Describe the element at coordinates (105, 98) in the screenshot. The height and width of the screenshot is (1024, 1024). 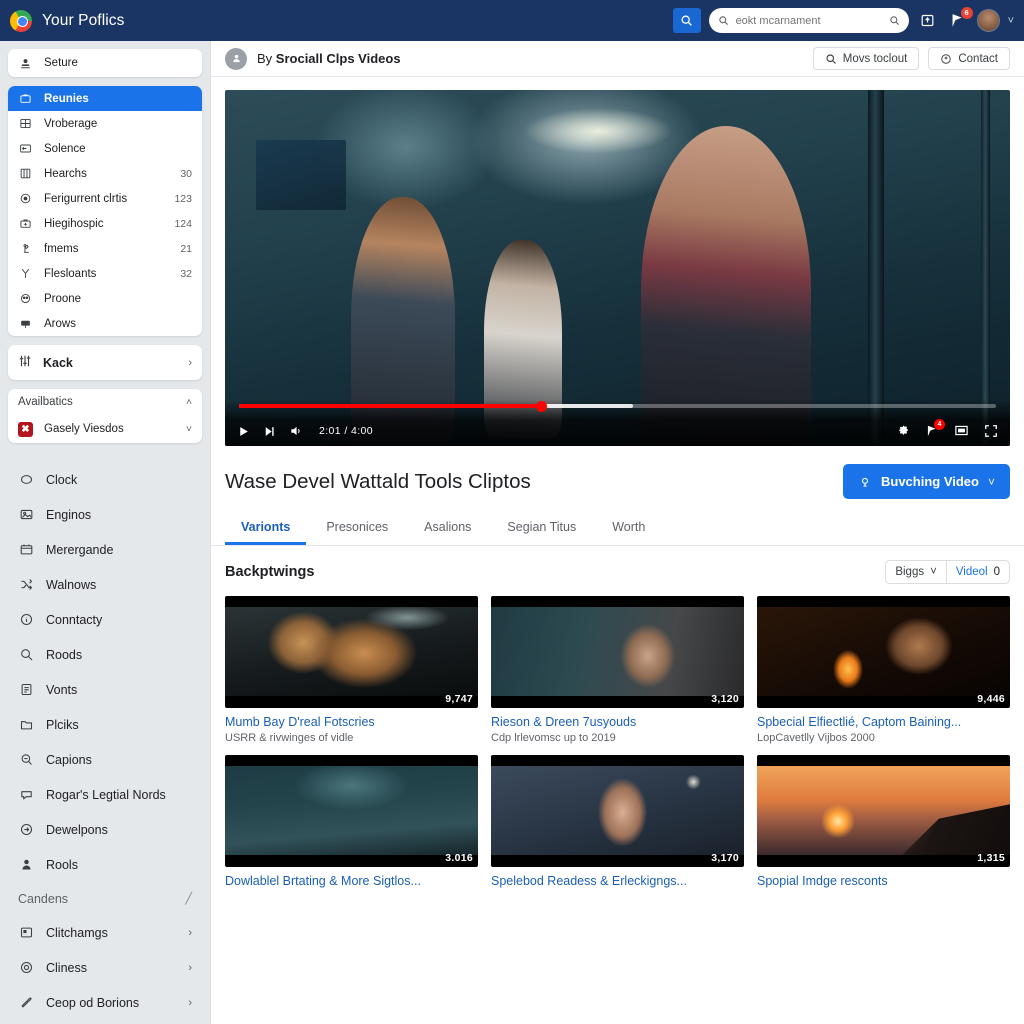
I see `sidebar-item-reunies: Reunies` at that location.